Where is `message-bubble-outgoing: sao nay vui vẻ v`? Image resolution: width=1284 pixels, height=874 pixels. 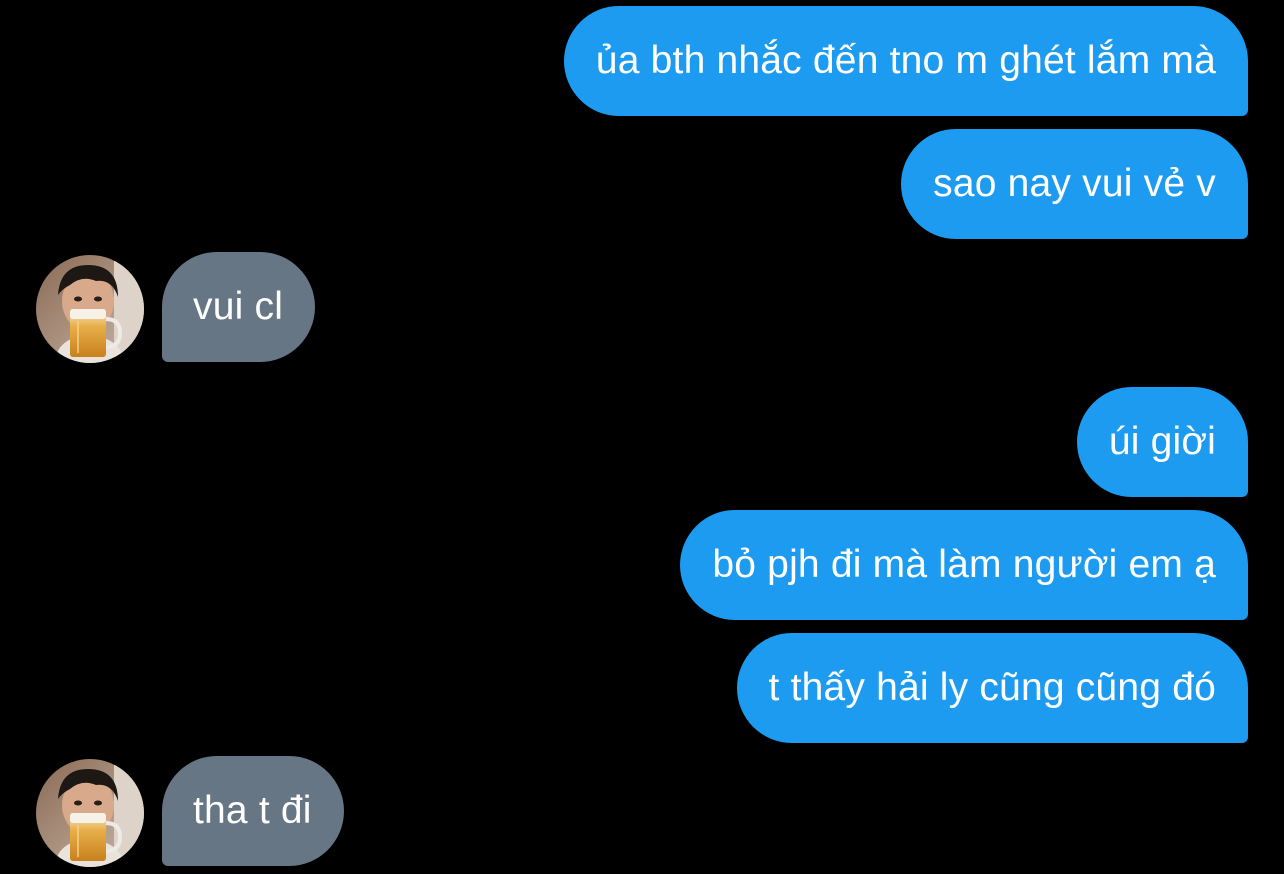 message-bubble-outgoing: sao nay vui vẻ v is located at coordinates (1074, 184).